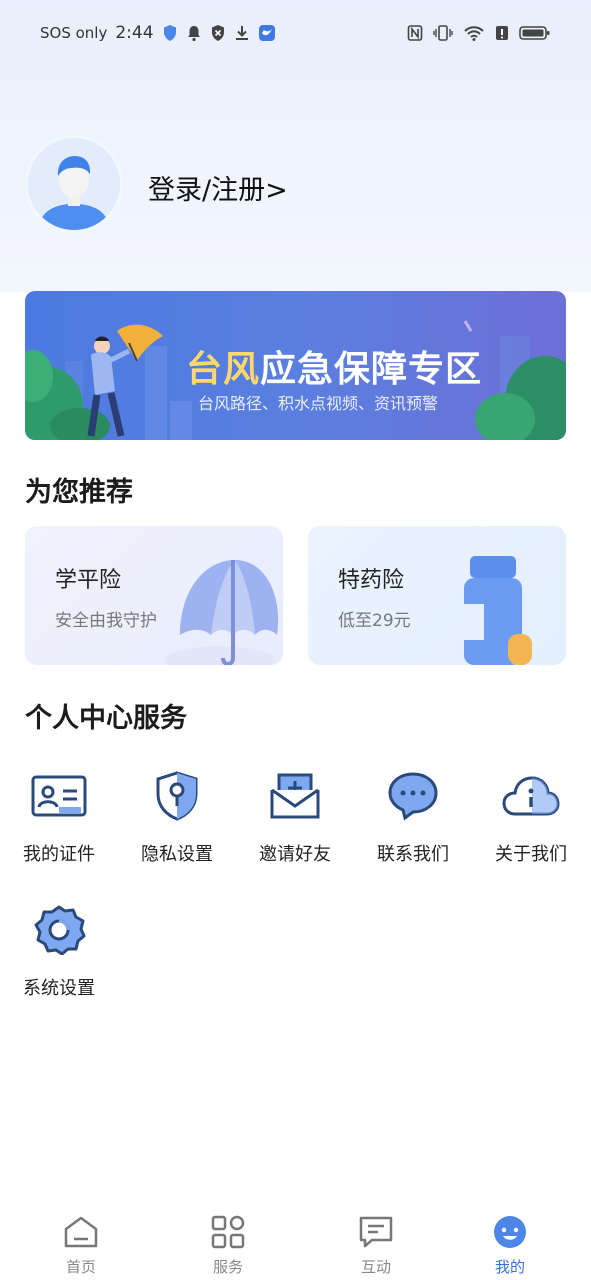 The image size is (591, 1280). I want to click on service-system-settings: 系统设置, so click(59, 950).